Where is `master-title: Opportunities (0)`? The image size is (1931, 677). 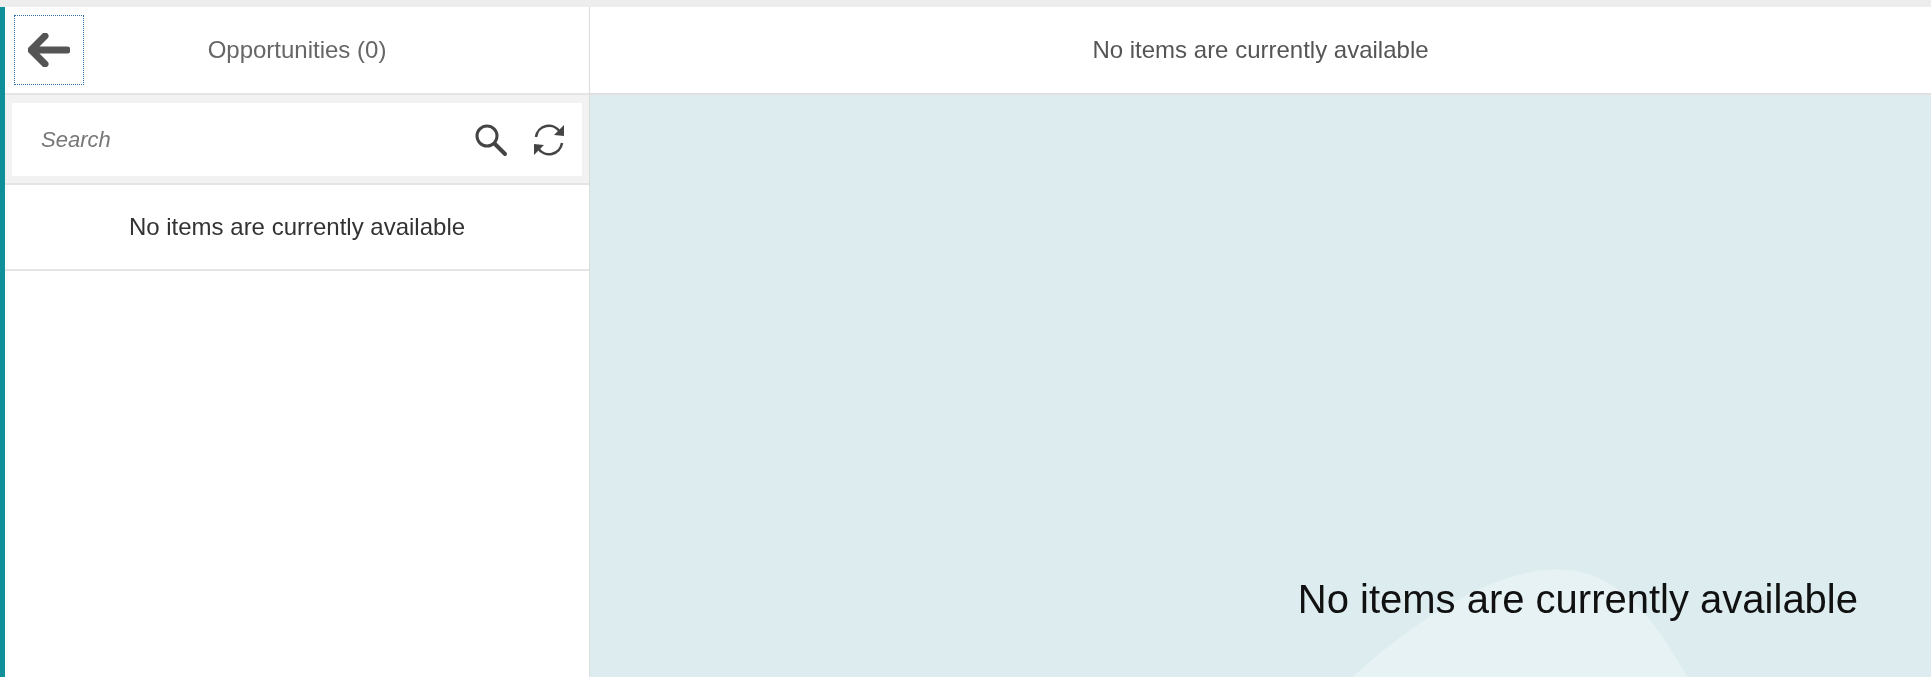 master-title: Opportunities (0) is located at coordinates (297, 49).